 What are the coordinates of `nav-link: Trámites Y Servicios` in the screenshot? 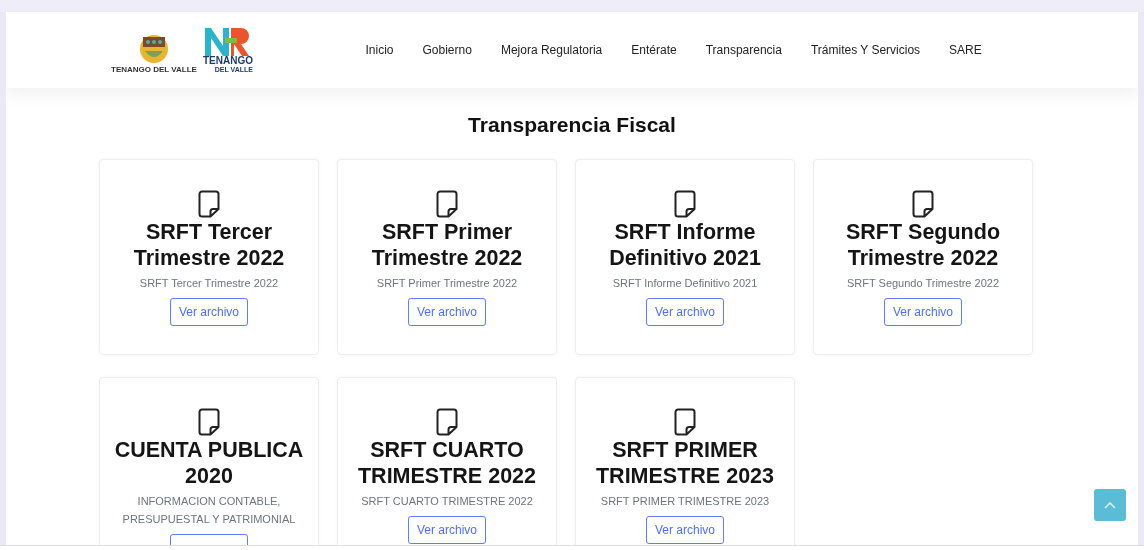 It's located at (865, 50).